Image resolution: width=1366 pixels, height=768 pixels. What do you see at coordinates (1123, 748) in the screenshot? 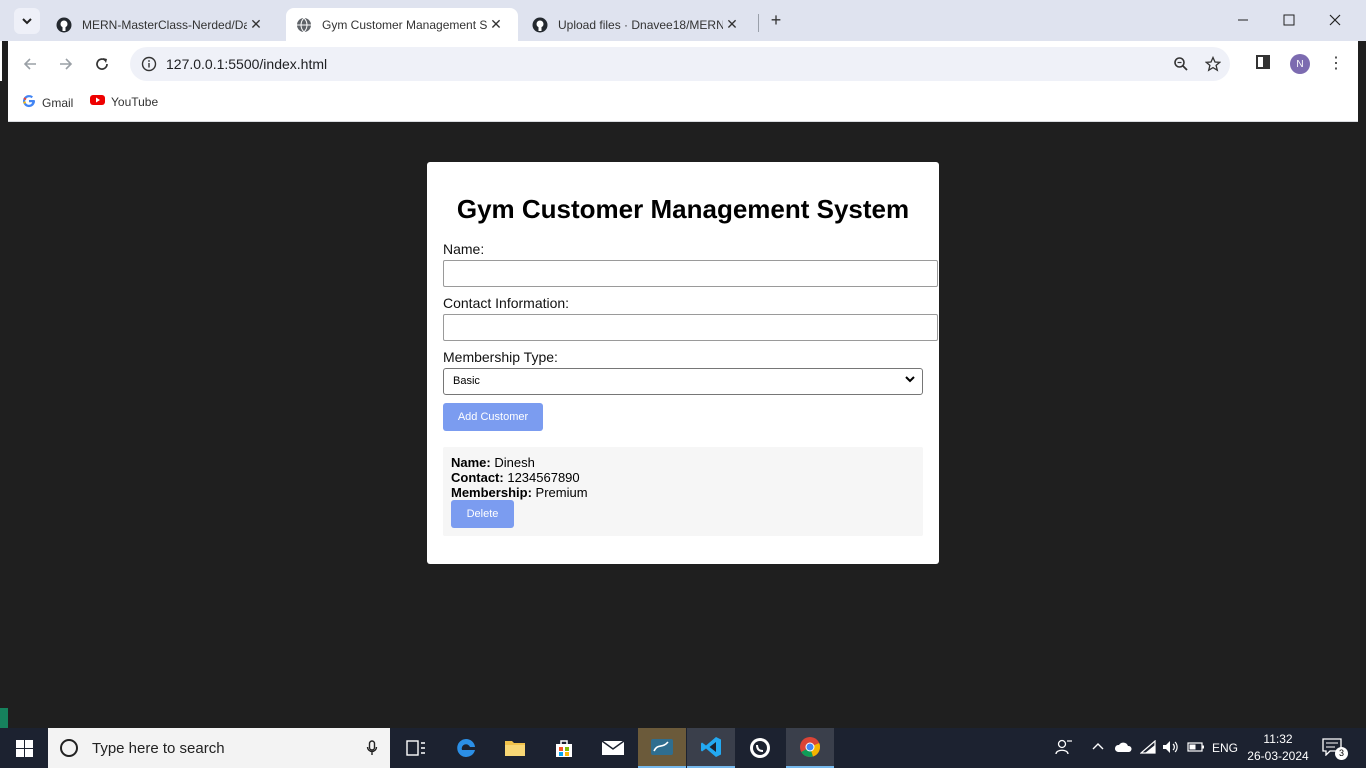
I see `onedrive-icon` at bounding box center [1123, 748].